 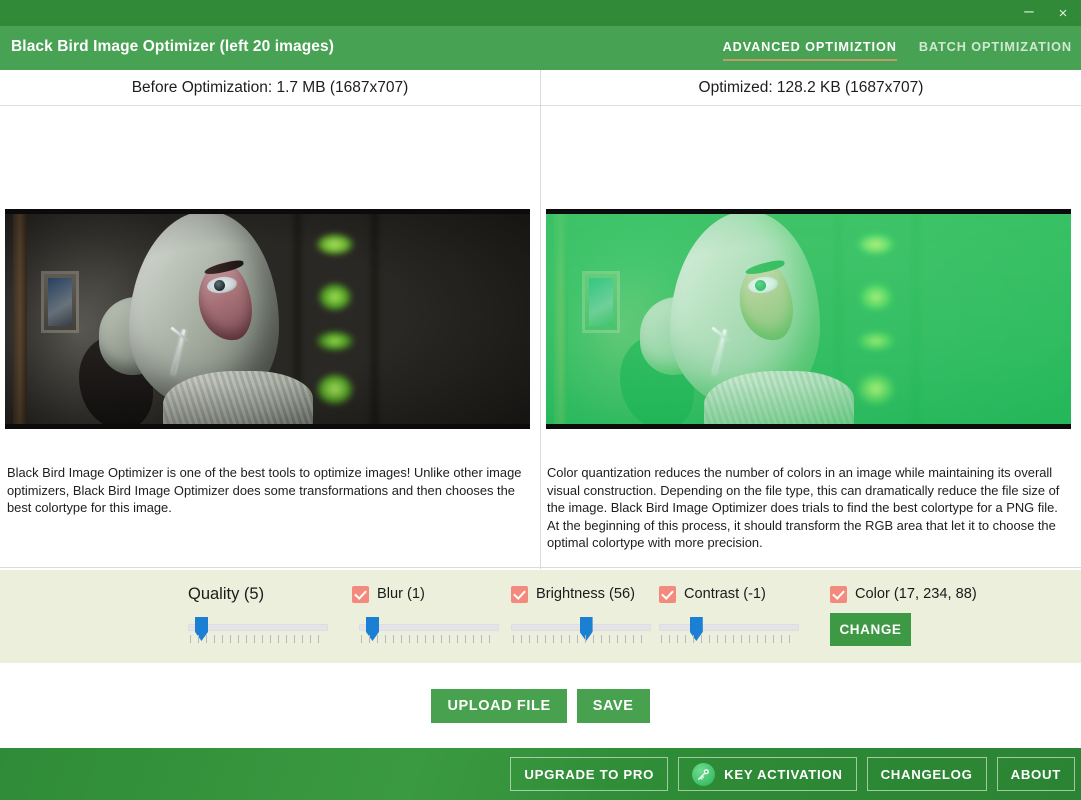 I want to click on window-titlebar: – ×, so click(x=540, y=13).